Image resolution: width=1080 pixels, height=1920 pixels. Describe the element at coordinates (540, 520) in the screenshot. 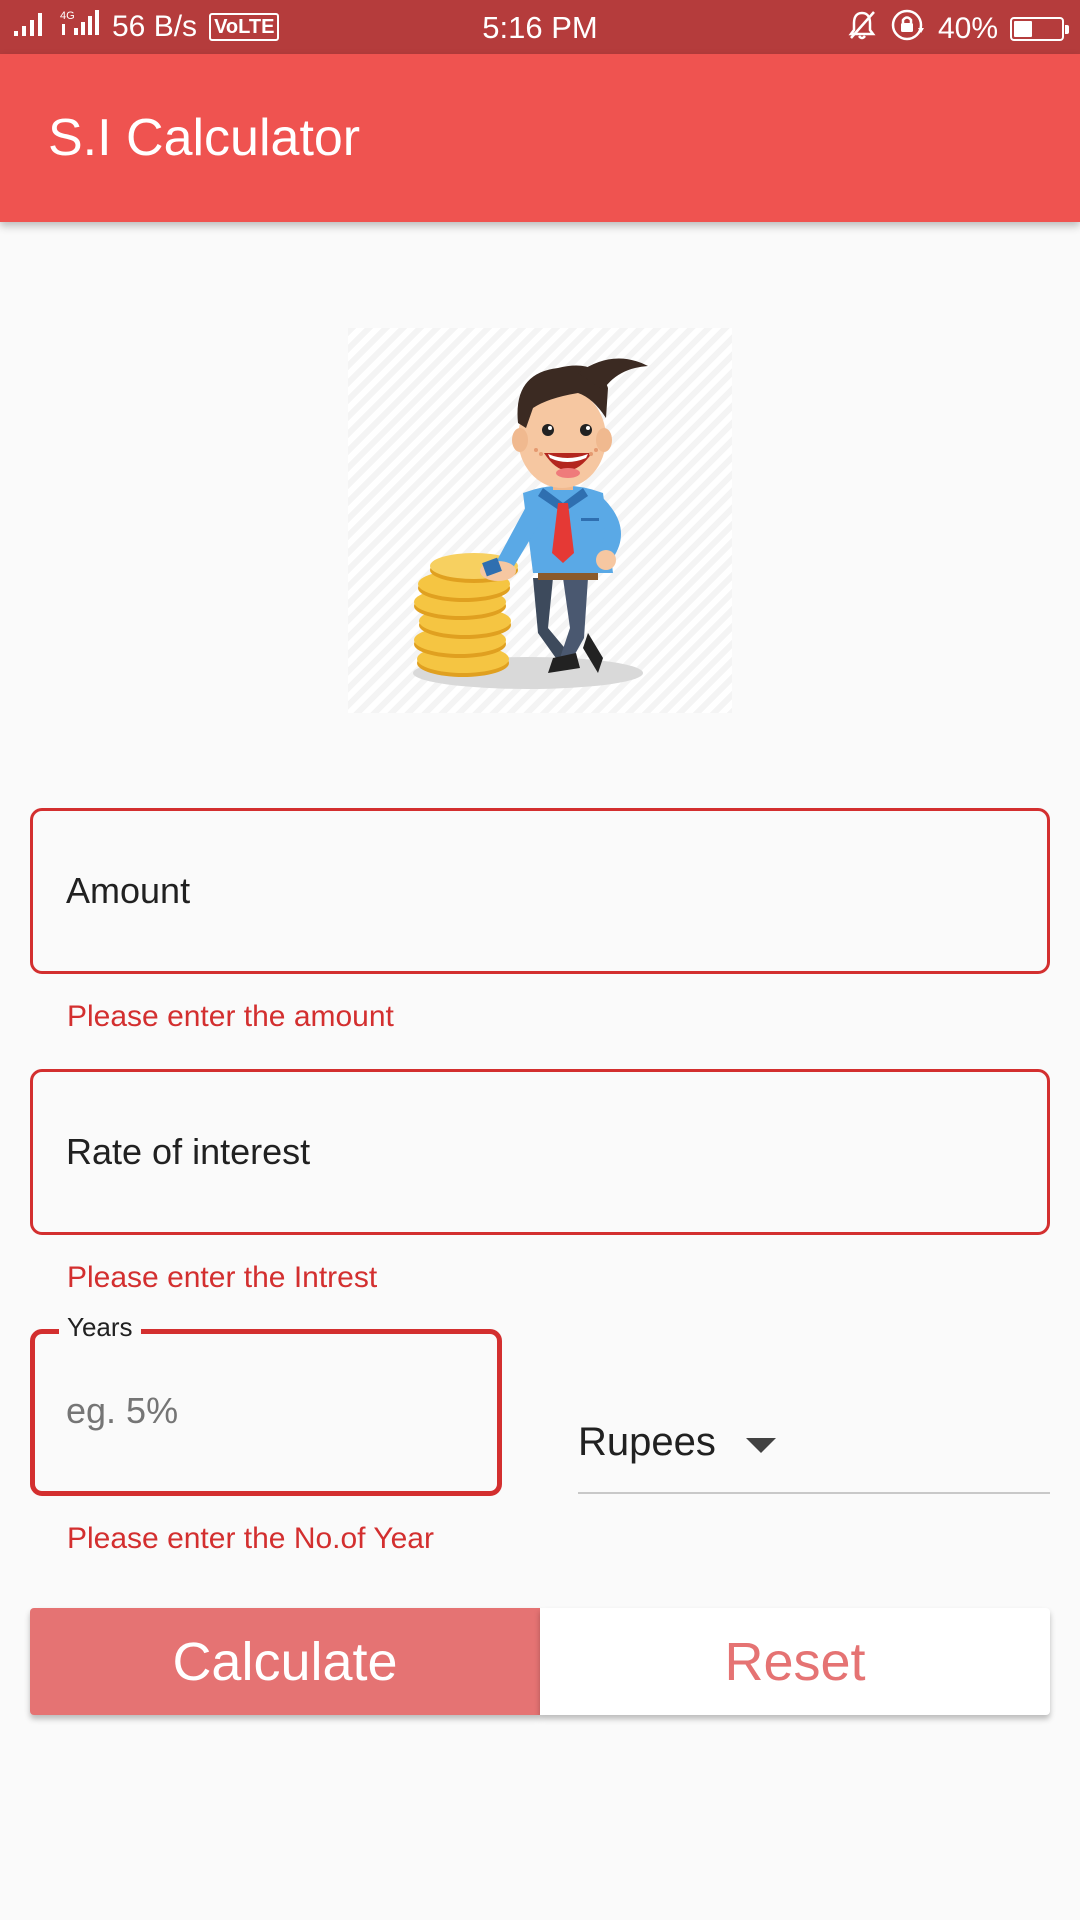

I see `businessman-coins-illustration` at that location.